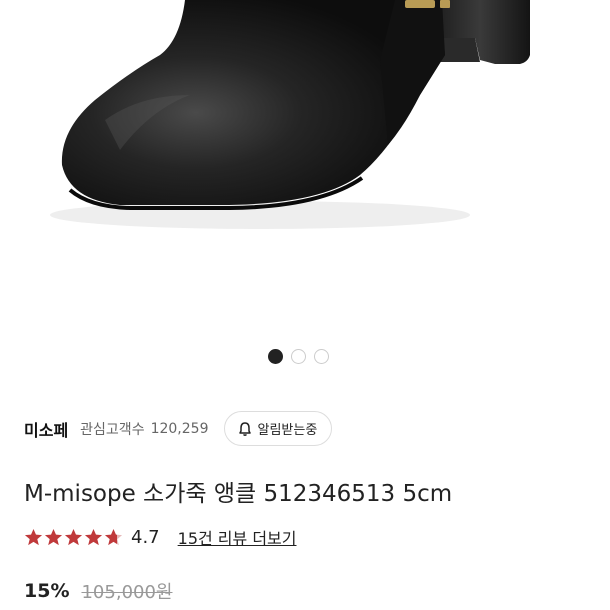 The image size is (610, 610). I want to click on image-carousel-pager, so click(298, 356).